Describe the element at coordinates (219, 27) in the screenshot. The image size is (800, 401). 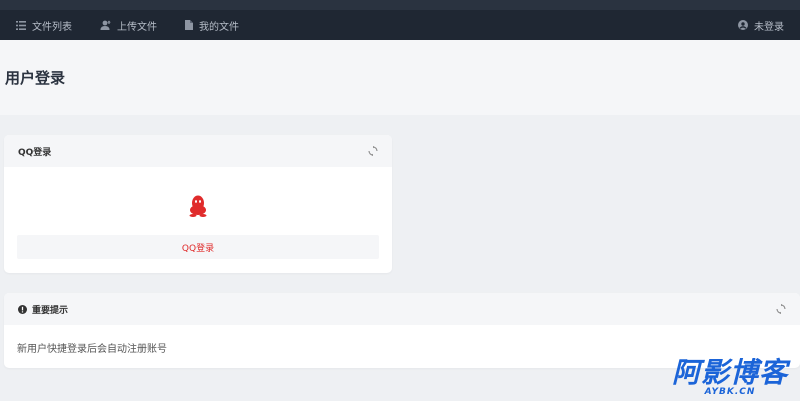
I see `nav-item-label: 我的文件` at that location.